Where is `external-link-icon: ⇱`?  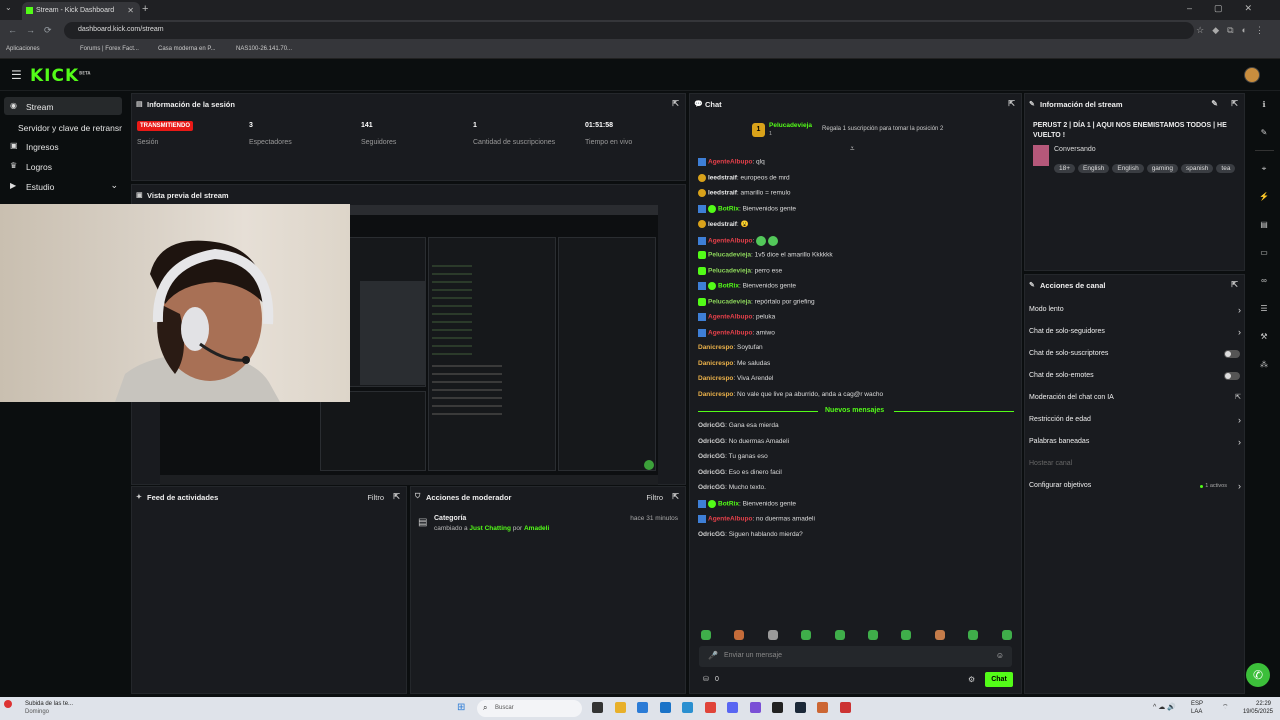 external-link-icon: ⇱ is located at coordinates (1238, 397).